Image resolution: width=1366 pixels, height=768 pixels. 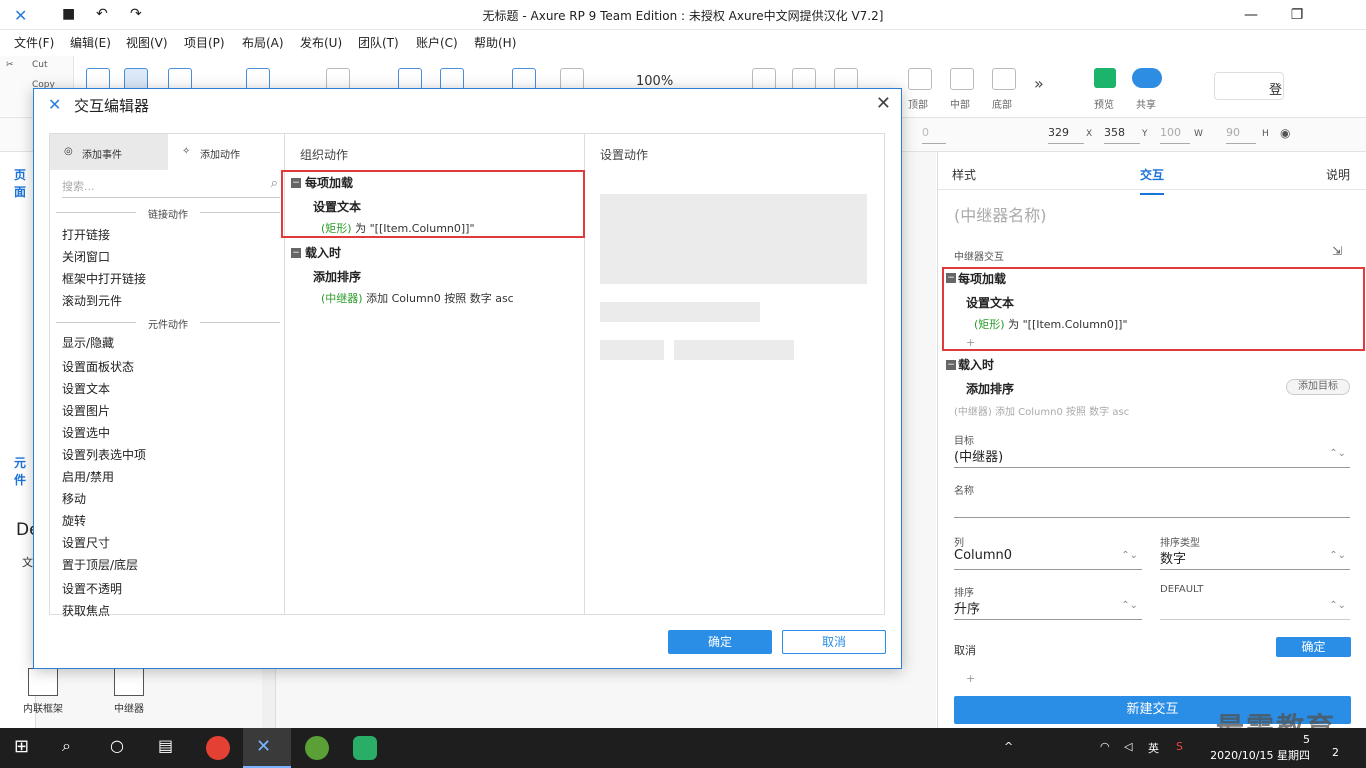 I want to click on zoom-level: 100%, so click(x=654, y=81).